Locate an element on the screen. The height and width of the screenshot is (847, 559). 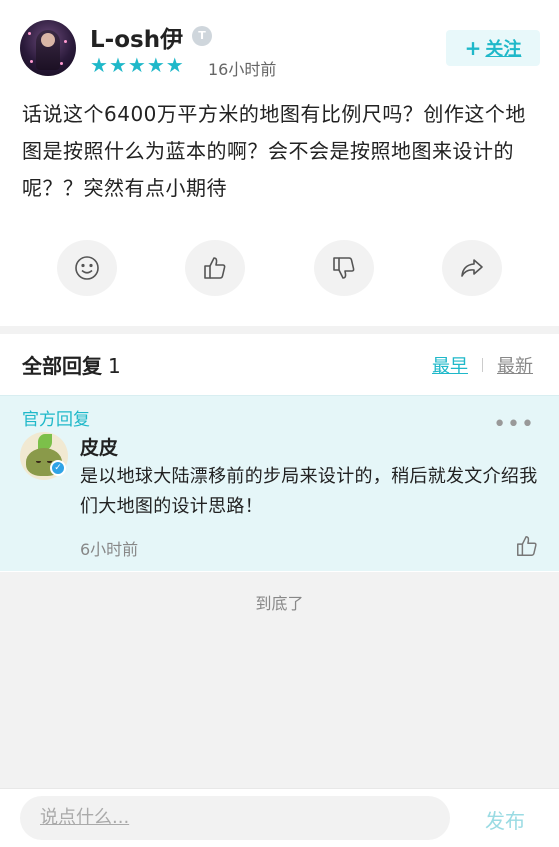
share-icon is located at coordinates (472, 268).